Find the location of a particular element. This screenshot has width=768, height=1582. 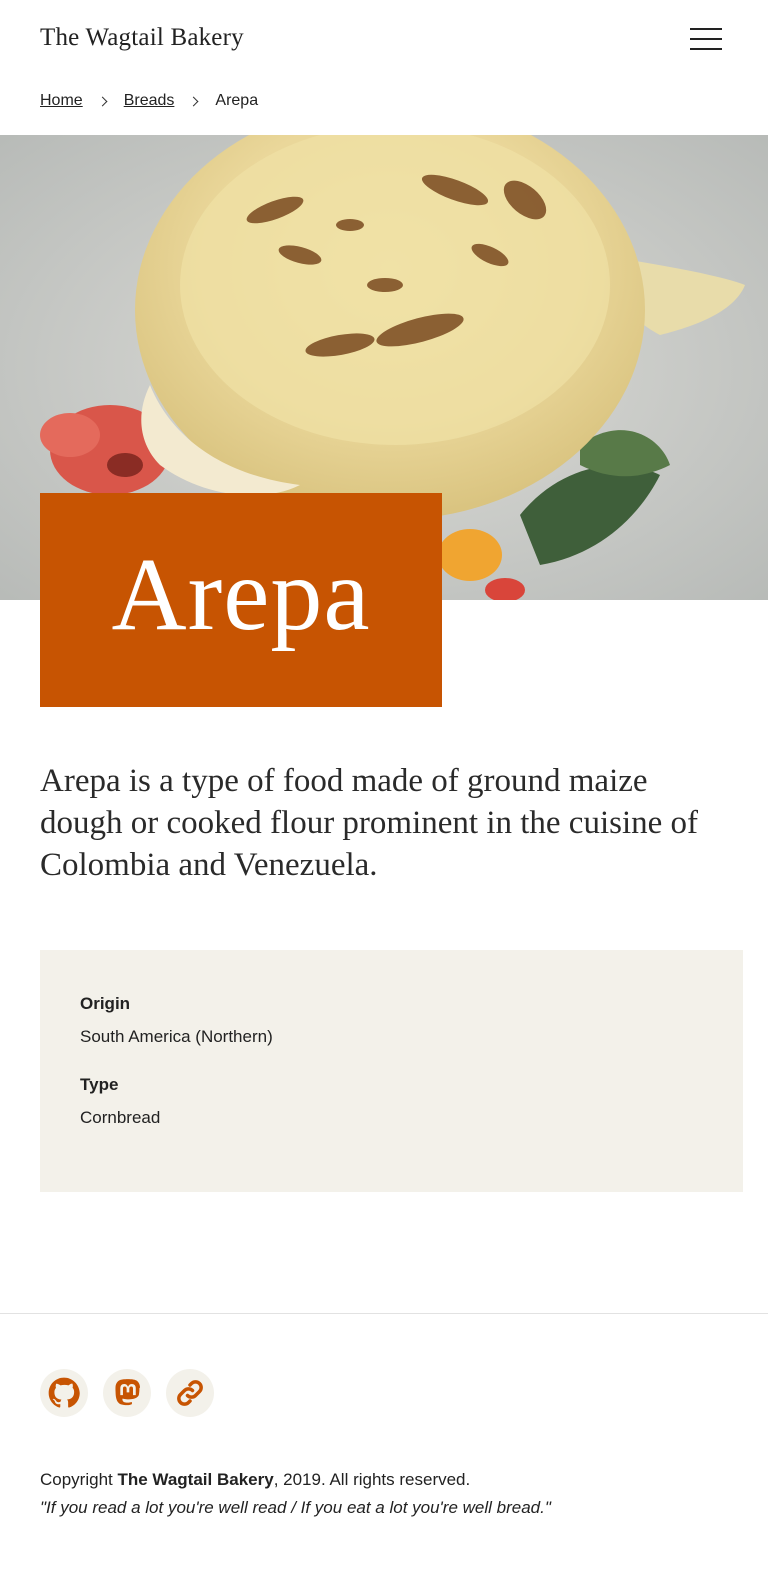

github-icon is located at coordinates (64, 1392).